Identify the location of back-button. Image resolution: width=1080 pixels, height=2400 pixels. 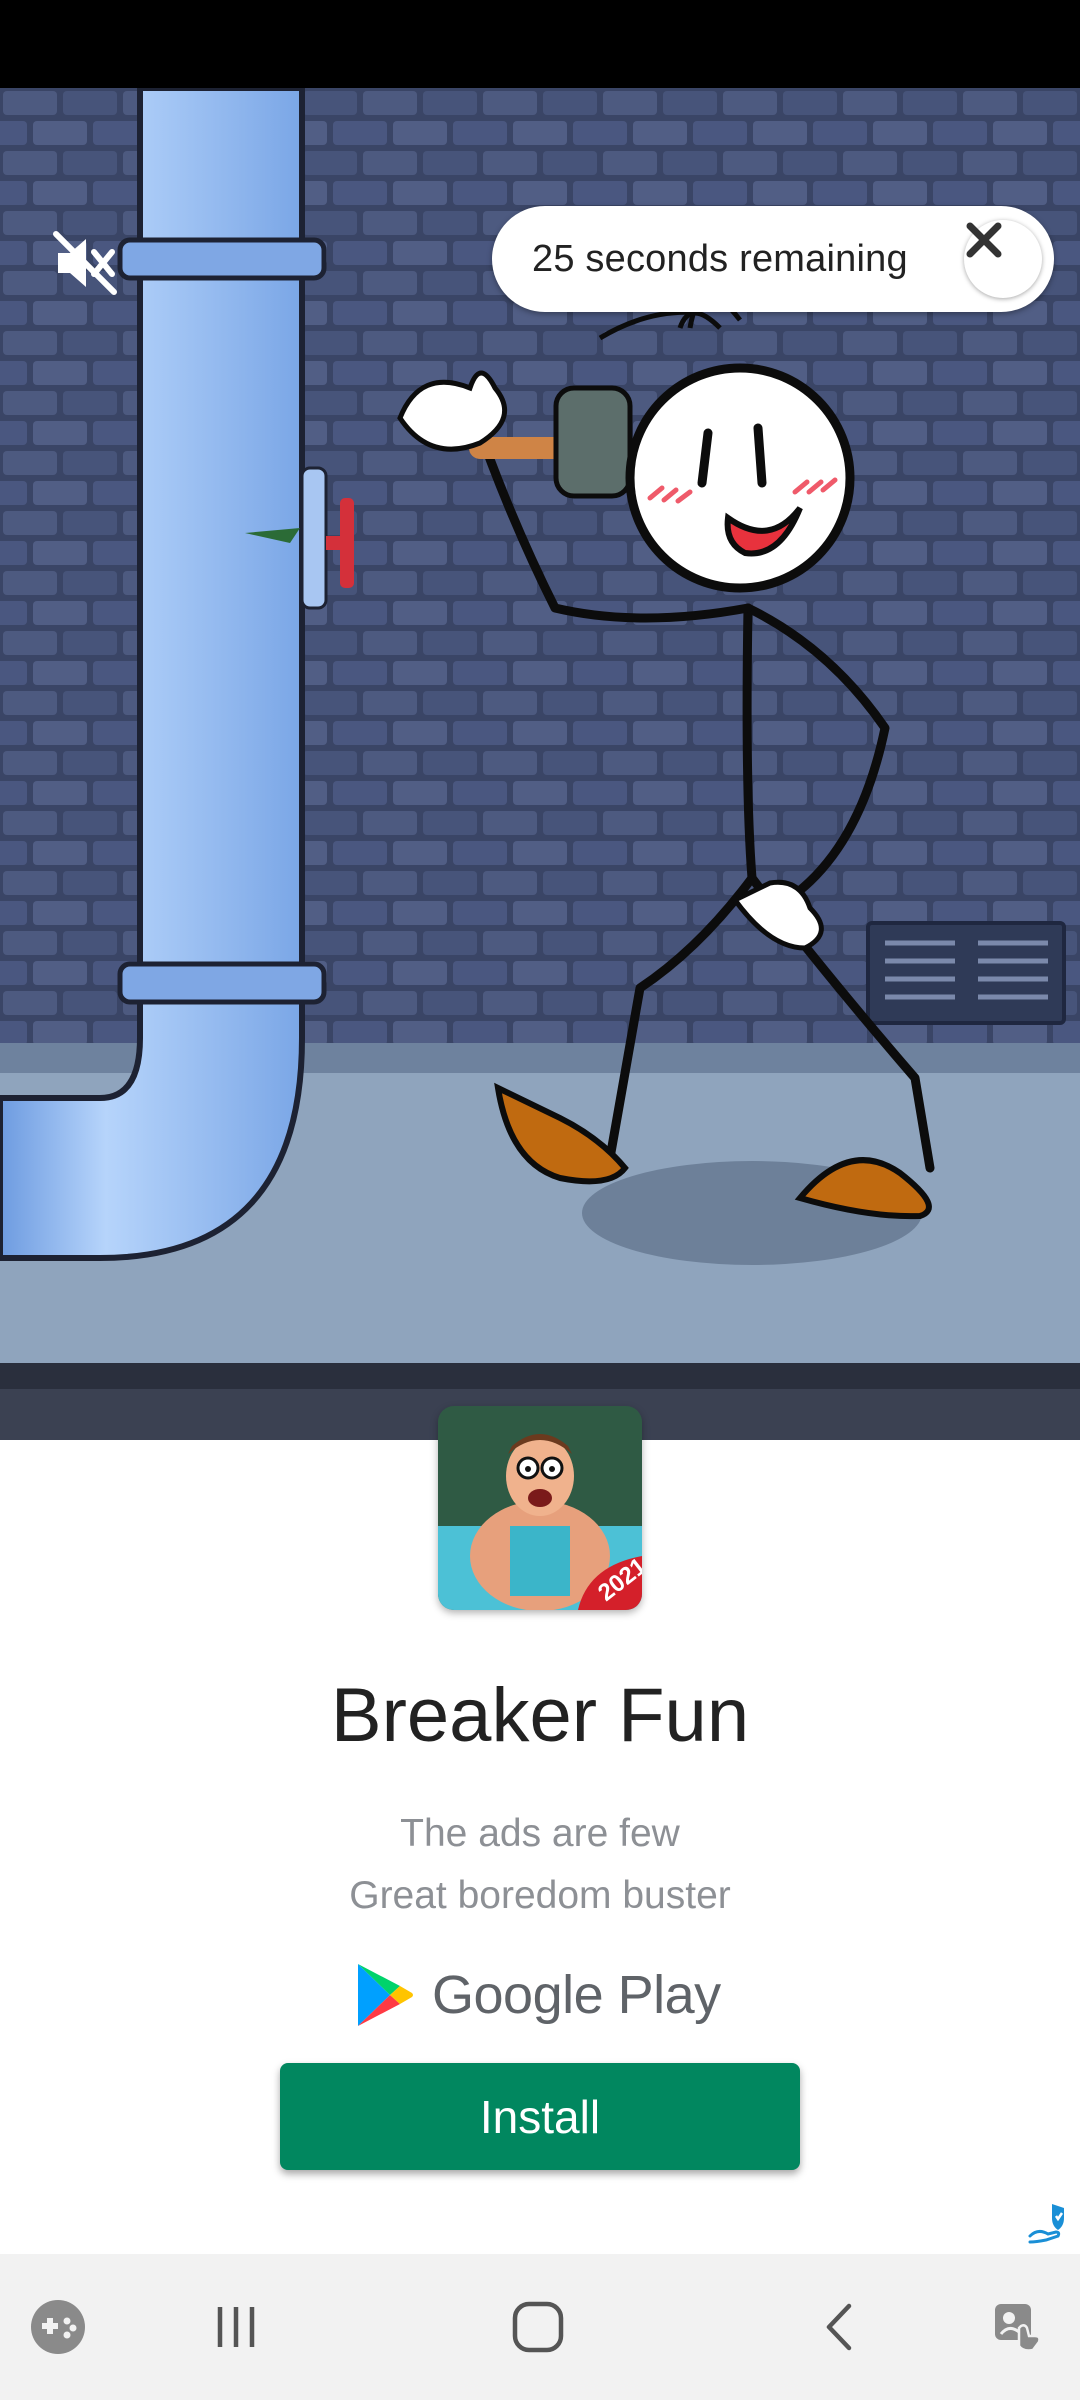
(840, 2327).